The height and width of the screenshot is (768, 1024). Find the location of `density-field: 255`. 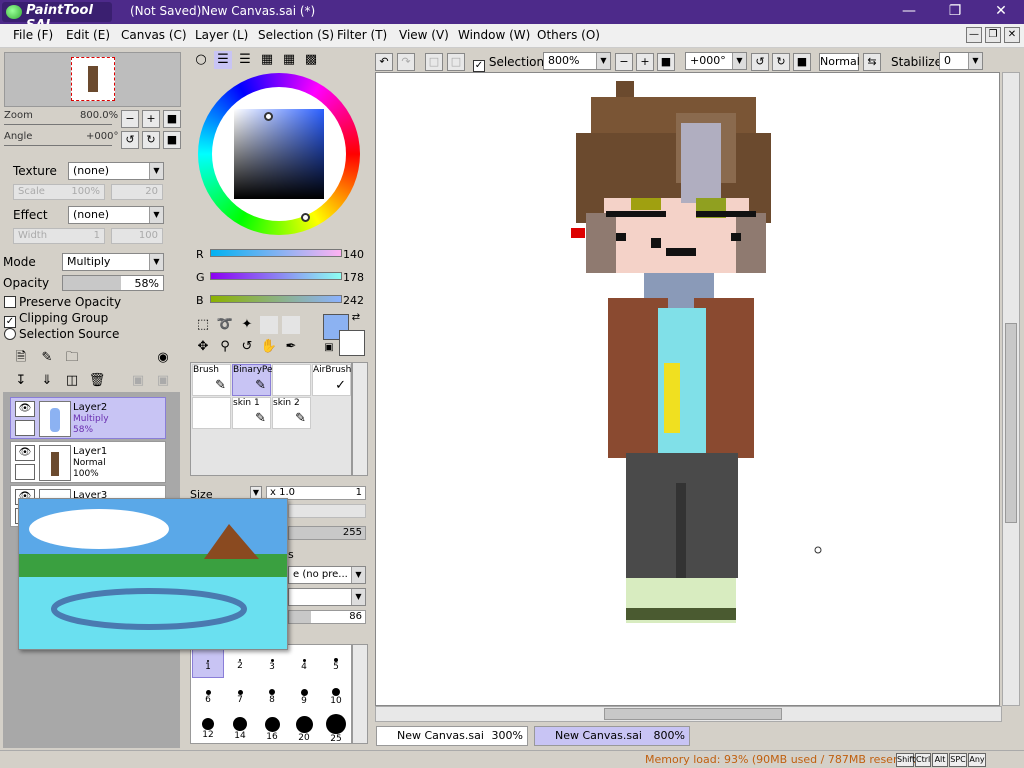

density-field: 255 is located at coordinates (327, 533).